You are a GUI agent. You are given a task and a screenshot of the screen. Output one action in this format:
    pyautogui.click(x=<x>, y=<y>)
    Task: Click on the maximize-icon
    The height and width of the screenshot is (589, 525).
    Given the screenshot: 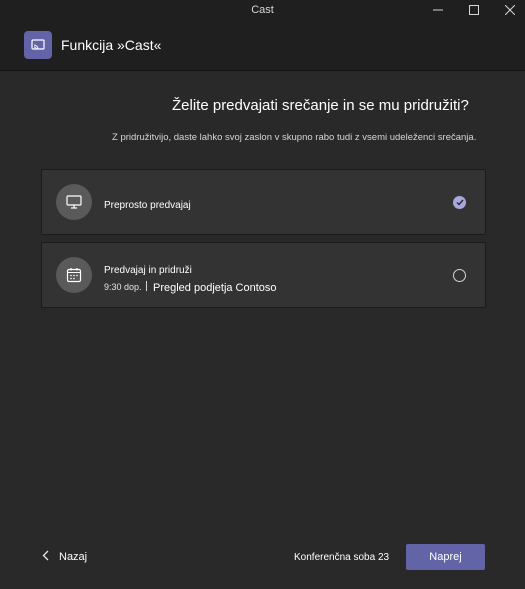 What is the action you would take?
    pyautogui.click(x=474, y=10)
    